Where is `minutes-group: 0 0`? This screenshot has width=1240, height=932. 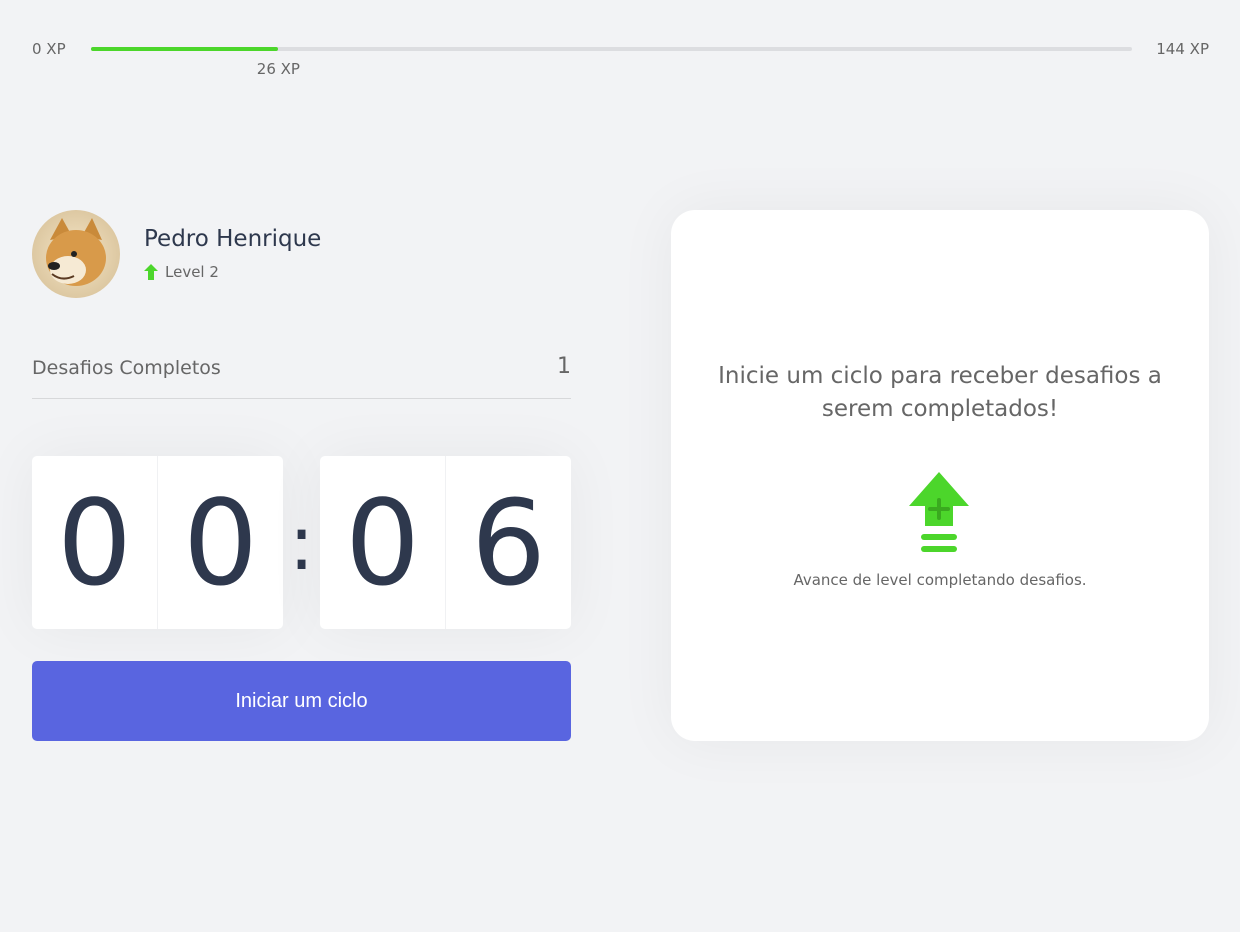 minutes-group: 0 0 is located at coordinates (157, 542).